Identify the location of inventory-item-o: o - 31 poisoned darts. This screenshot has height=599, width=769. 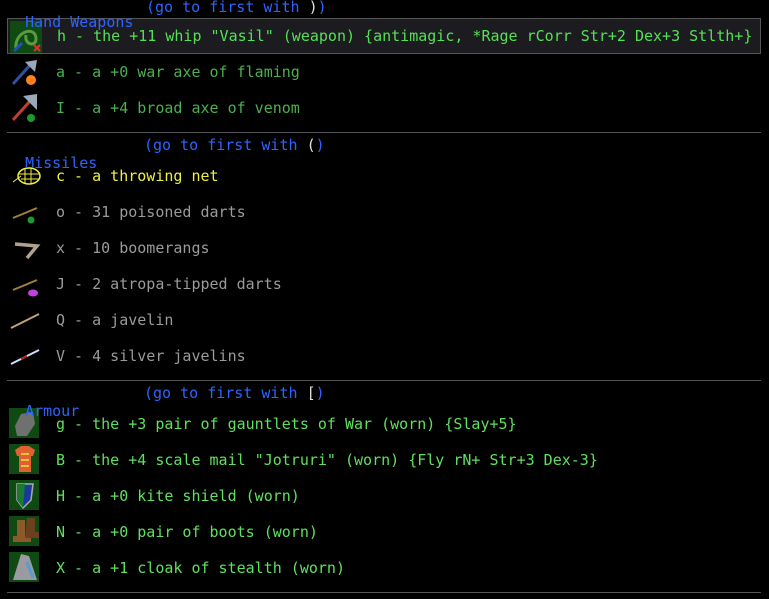
(384, 212).